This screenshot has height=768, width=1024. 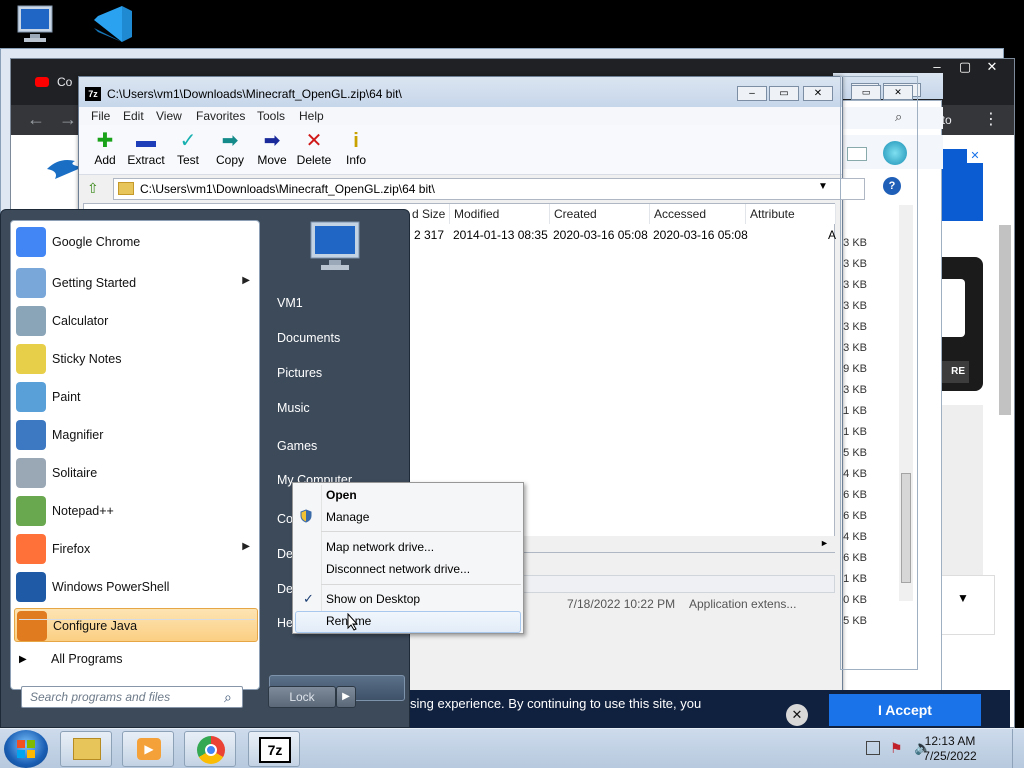 I want to click on column-accessed: Accessed, so click(x=698, y=214).